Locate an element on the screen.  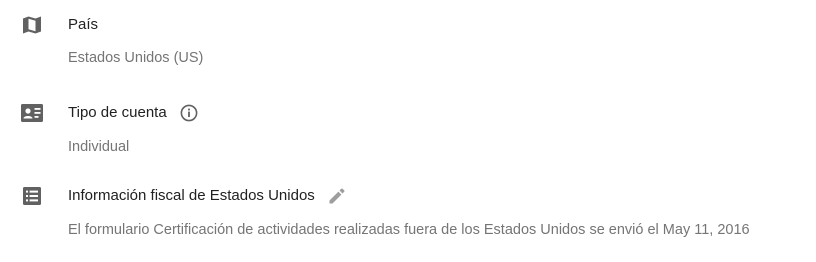
info-icon is located at coordinates (189, 113).